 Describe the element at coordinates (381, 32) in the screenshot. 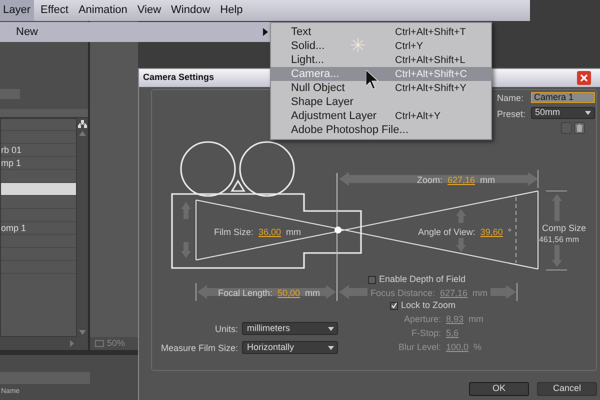

I see `menu-item: Text Ctrl+Alt+Shift+T` at that location.